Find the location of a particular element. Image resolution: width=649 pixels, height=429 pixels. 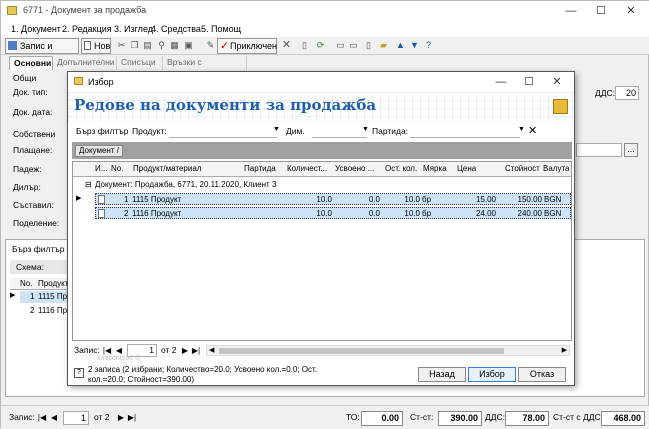

scroll-left-icon: ◀ is located at coordinates (211, 350).